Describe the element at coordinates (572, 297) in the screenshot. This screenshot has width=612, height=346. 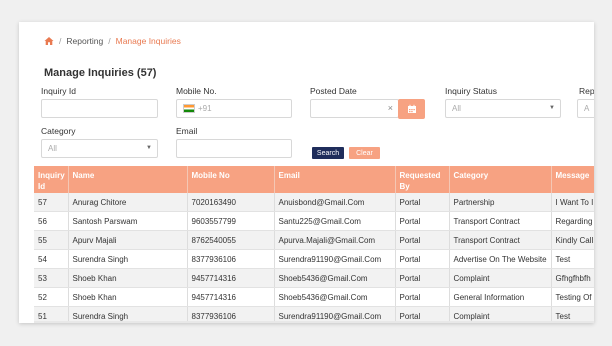
I see `cell-message: Testing Of` at that location.